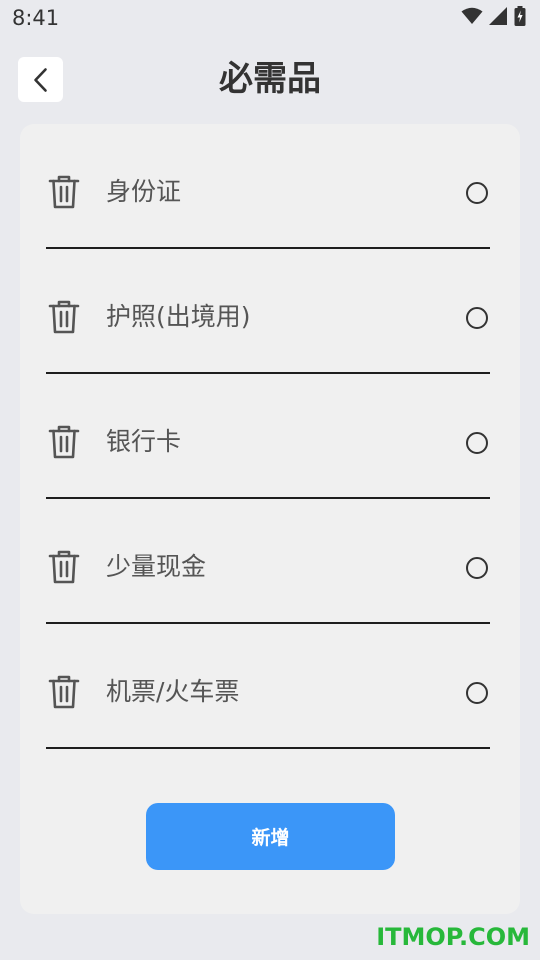  What do you see at coordinates (144, 441) in the screenshot?
I see `item-label: 银行卡` at bounding box center [144, 441].